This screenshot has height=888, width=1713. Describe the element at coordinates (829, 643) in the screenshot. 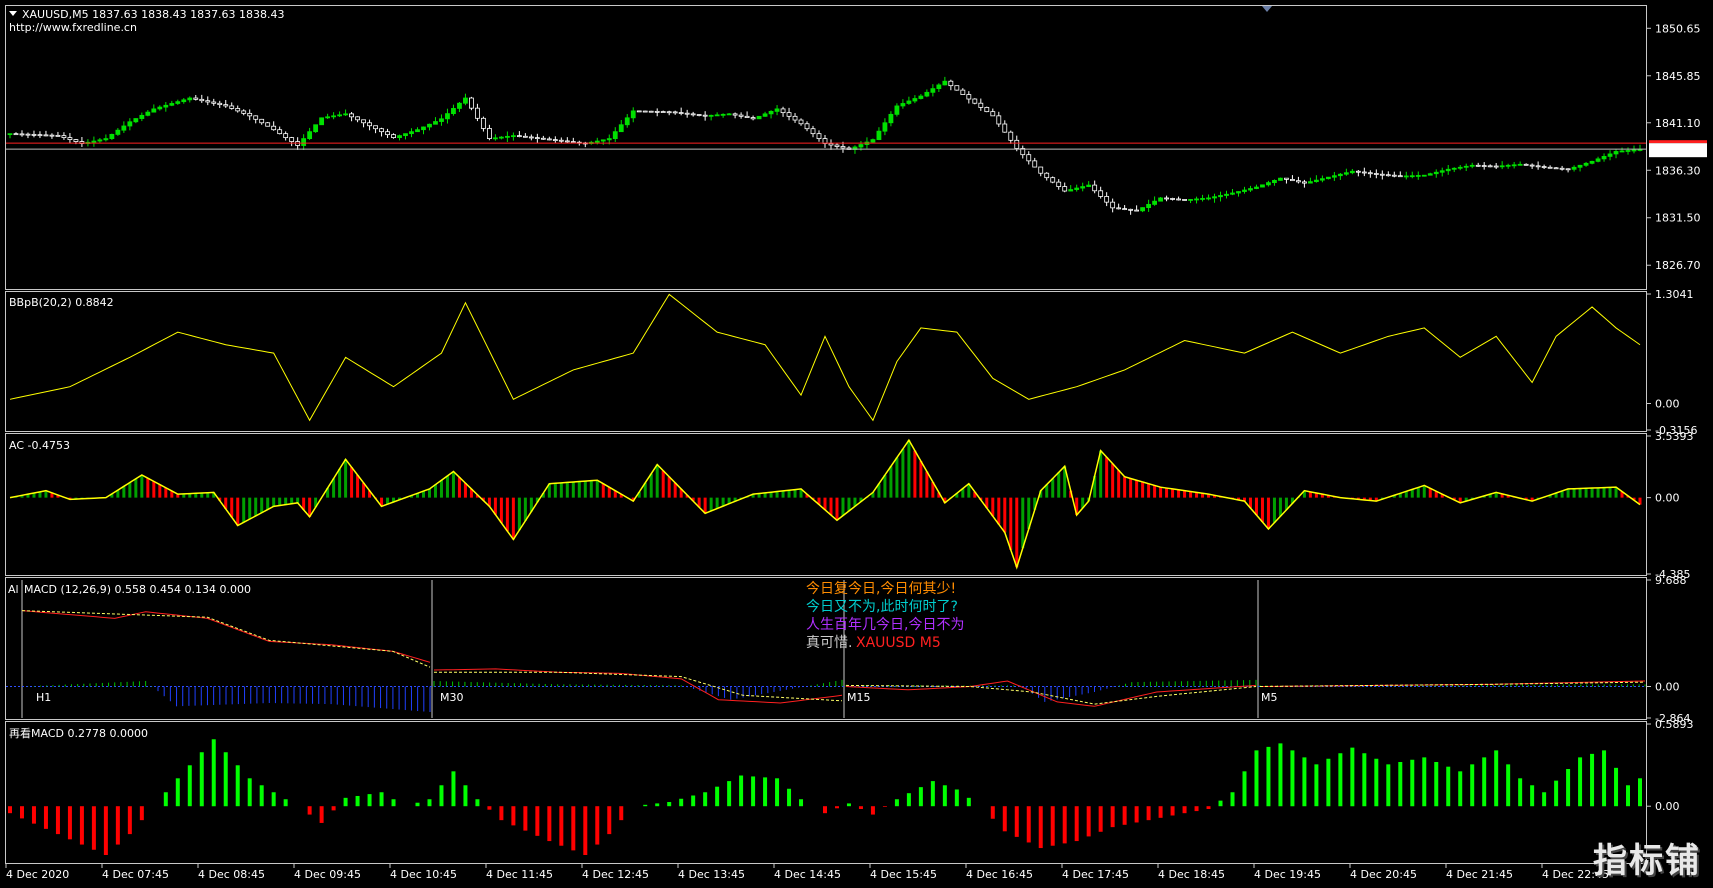

I see `quote-line-4: 真可惜.` at that location.